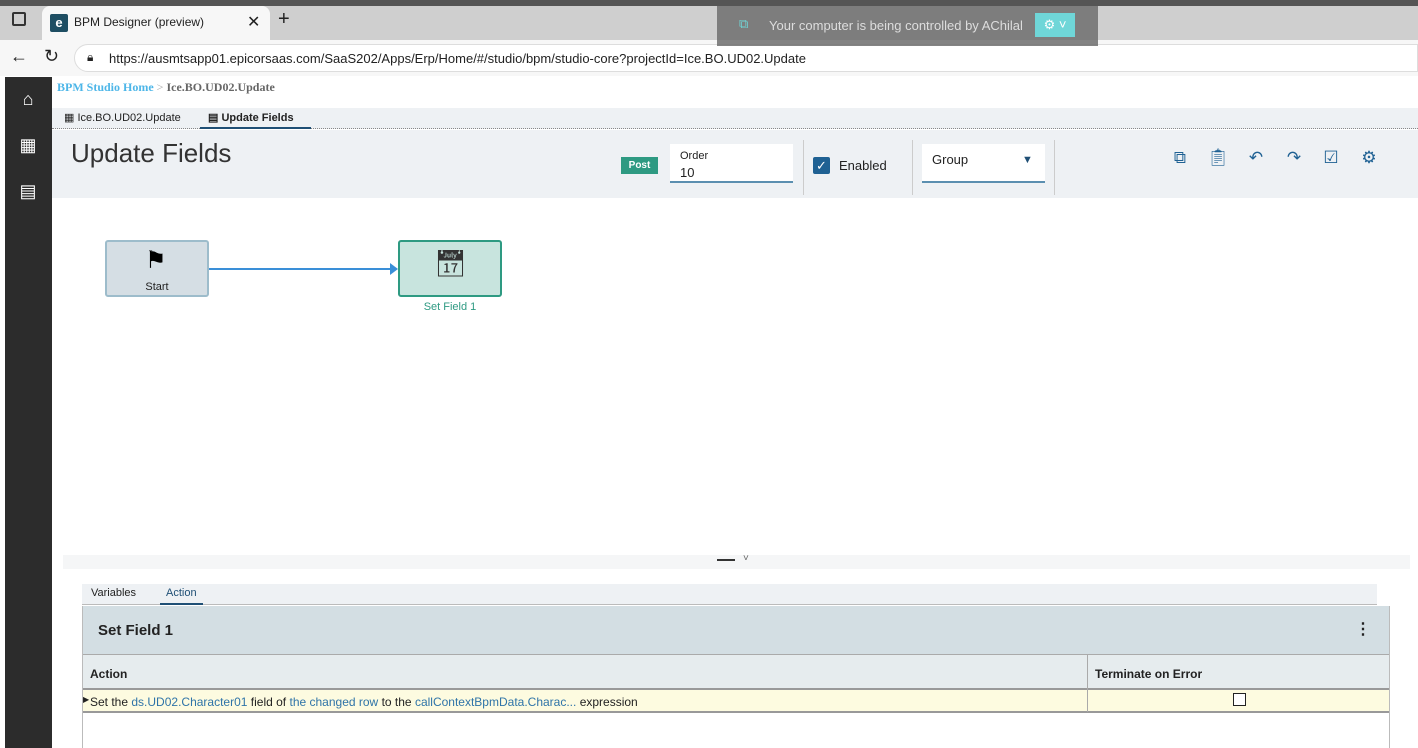  I want to click on breadcrumb-current: Ice.BO.UD02.Update, so click(220, 87).